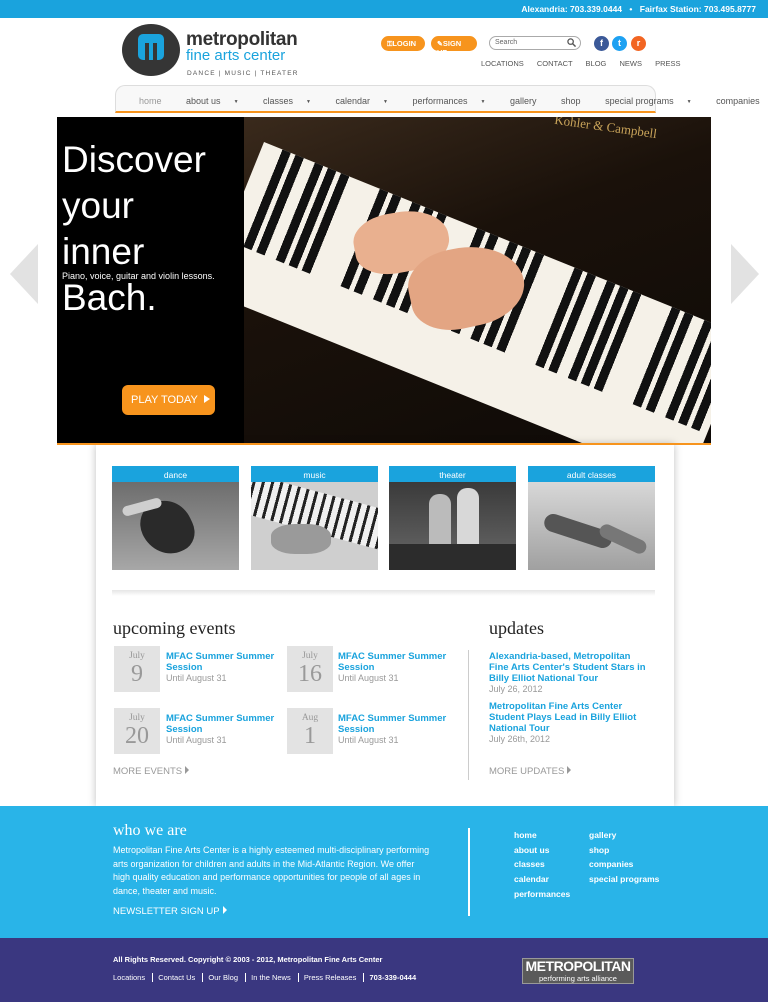 The image size is (768, 1002). What do you see at coordinates (601, 43) in the screenshot?
I see `facebook-icon: f` at bounding box center [601, 43].